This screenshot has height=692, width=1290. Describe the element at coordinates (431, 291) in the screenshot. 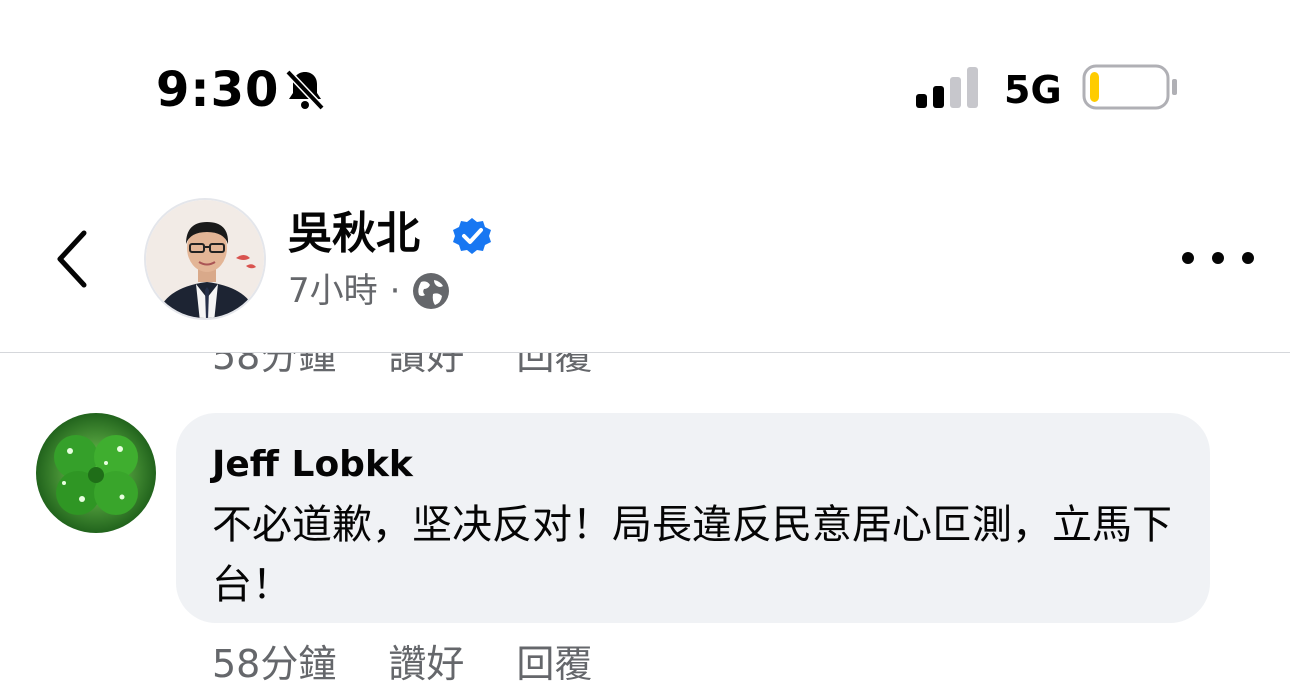

I see `globe-icon` at that location.